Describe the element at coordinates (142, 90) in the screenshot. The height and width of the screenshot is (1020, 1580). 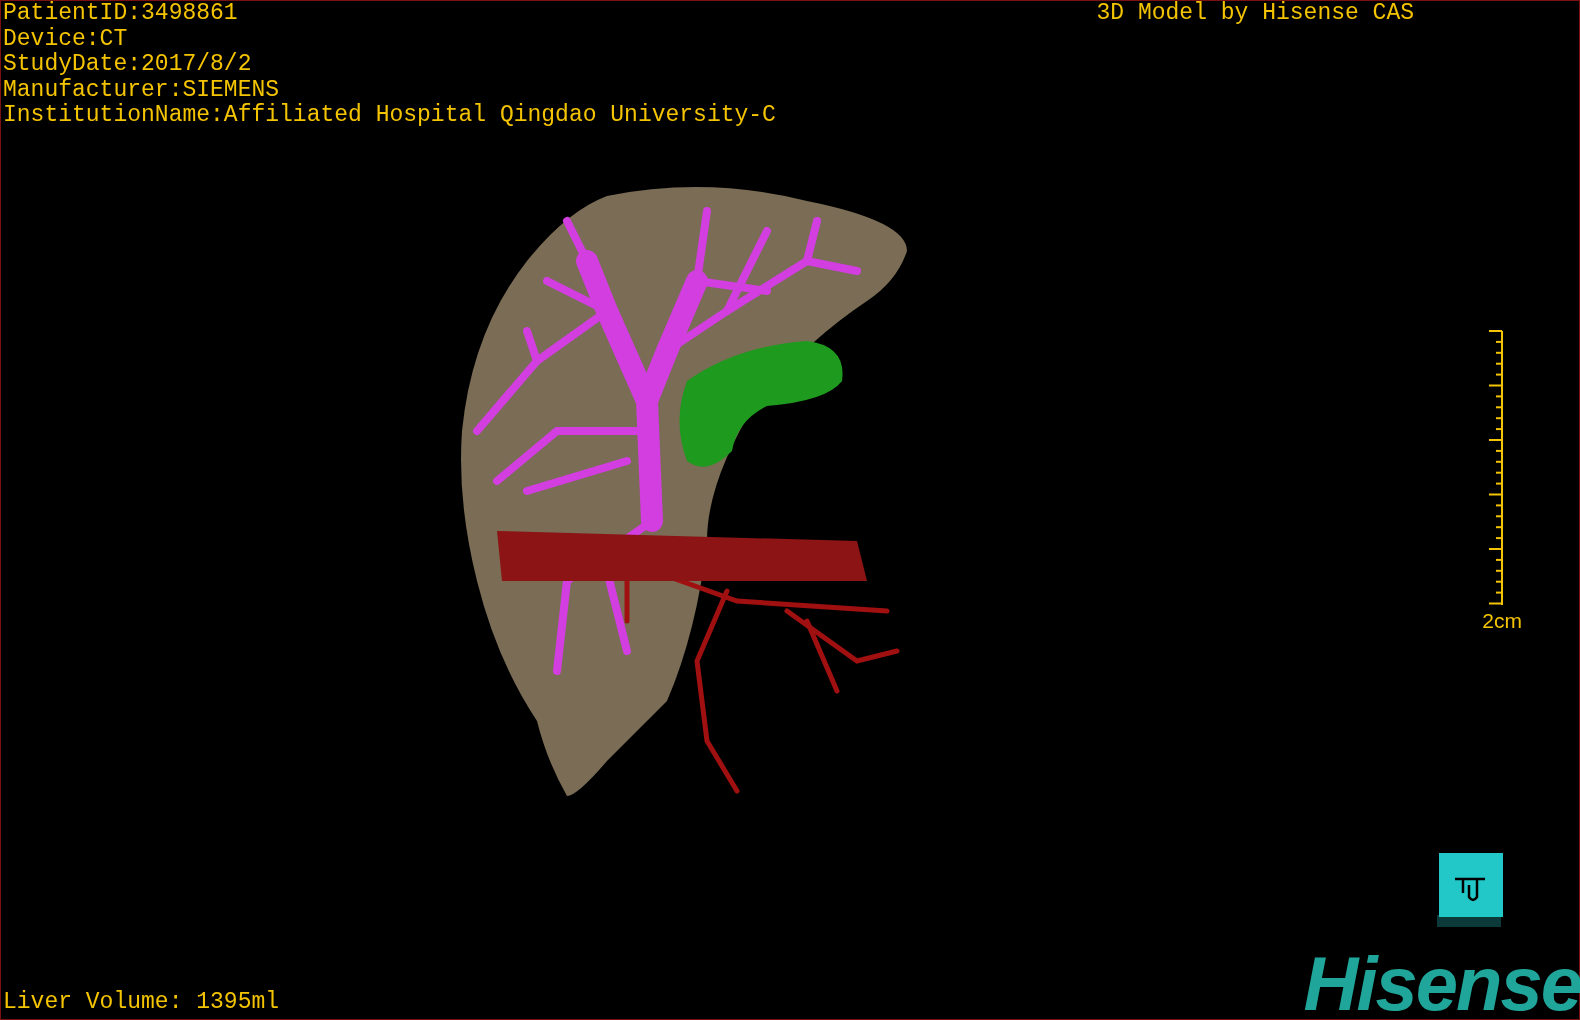
I see `patient-info-line: Manufacturer:SIEMENS` at that location.